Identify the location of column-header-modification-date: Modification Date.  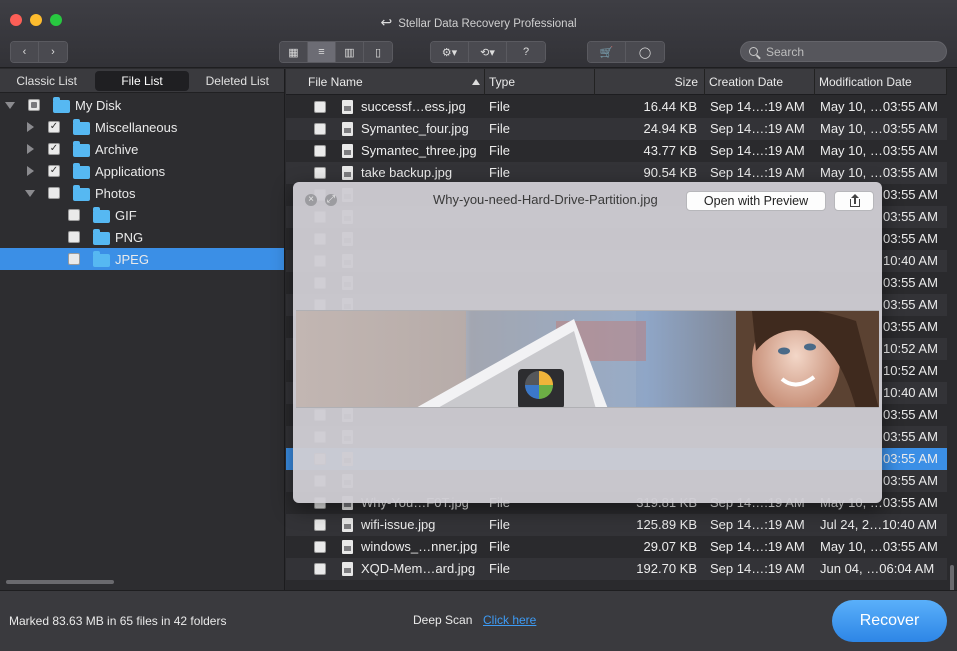
(881, 82).